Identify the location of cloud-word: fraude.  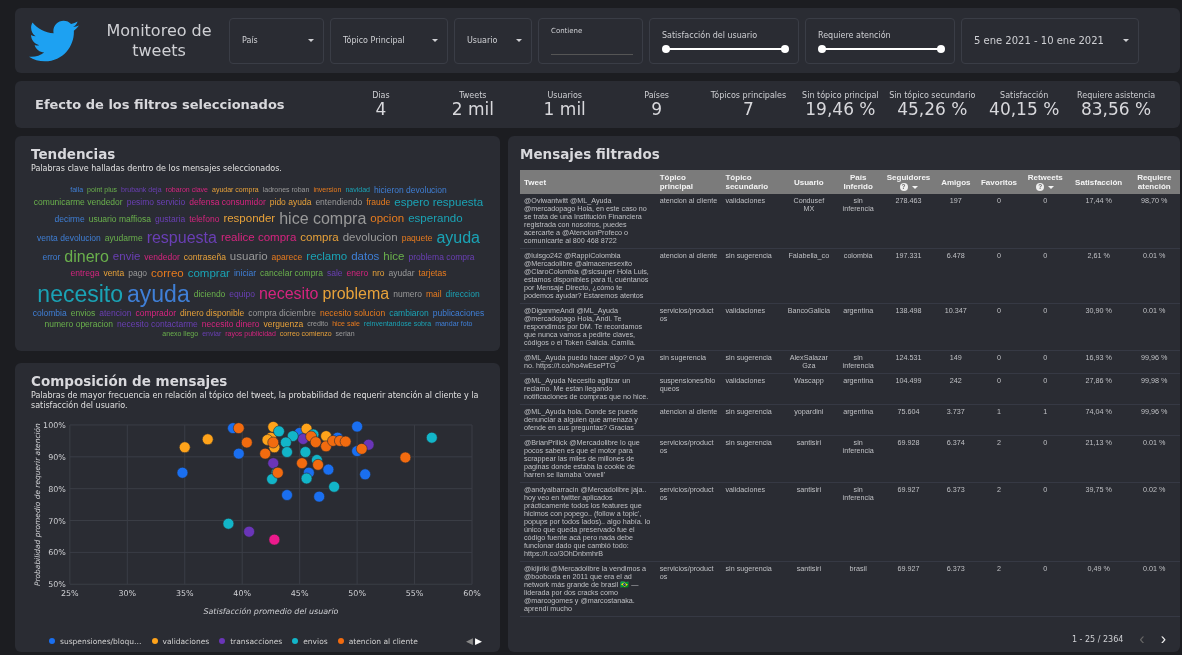
(378, 202).